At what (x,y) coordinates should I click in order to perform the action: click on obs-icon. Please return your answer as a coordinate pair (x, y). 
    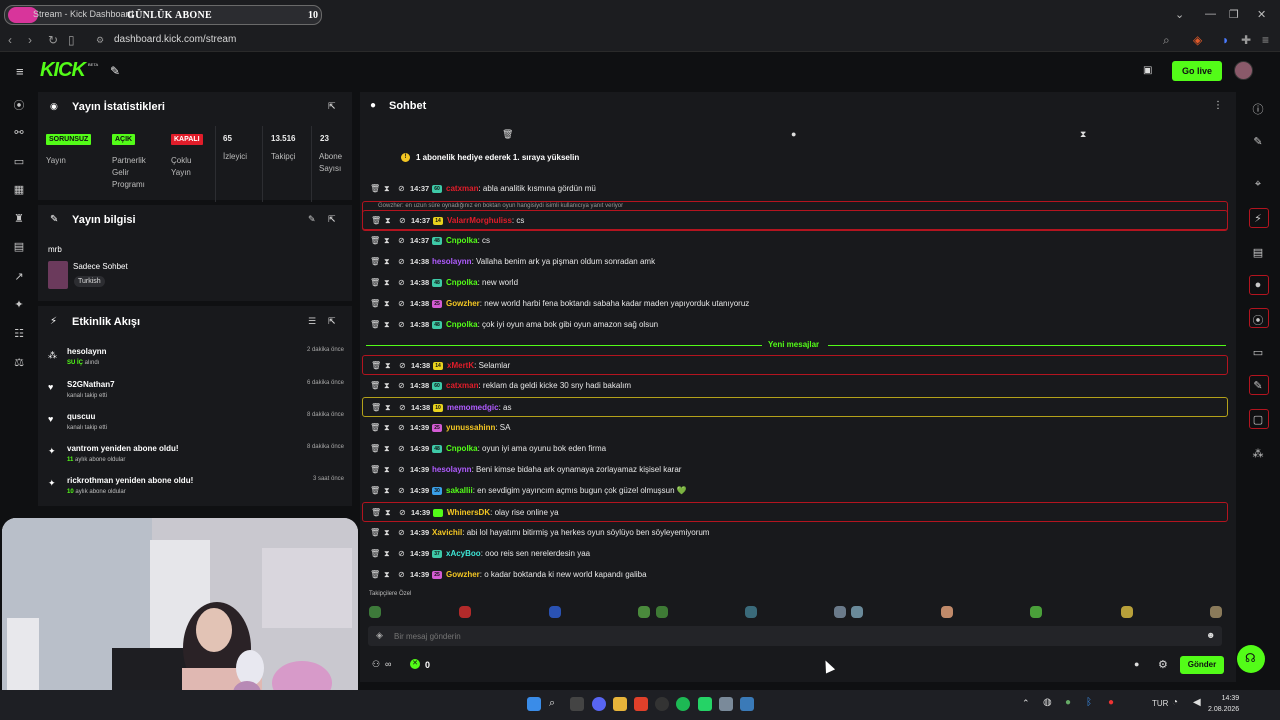
    Looking at the image, I should click on (662, 704).